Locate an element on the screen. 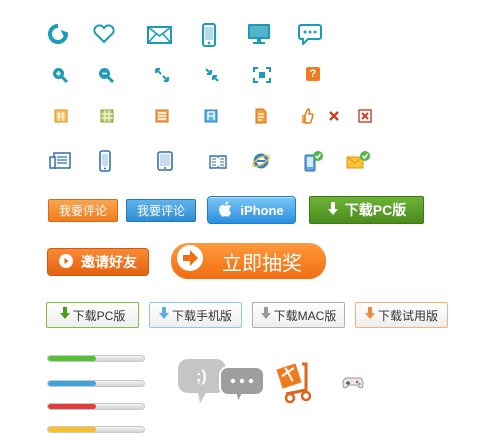 The image size is (500, 442). download-pc-big-button: 下载PC版 is located at coordinates (366, 210).